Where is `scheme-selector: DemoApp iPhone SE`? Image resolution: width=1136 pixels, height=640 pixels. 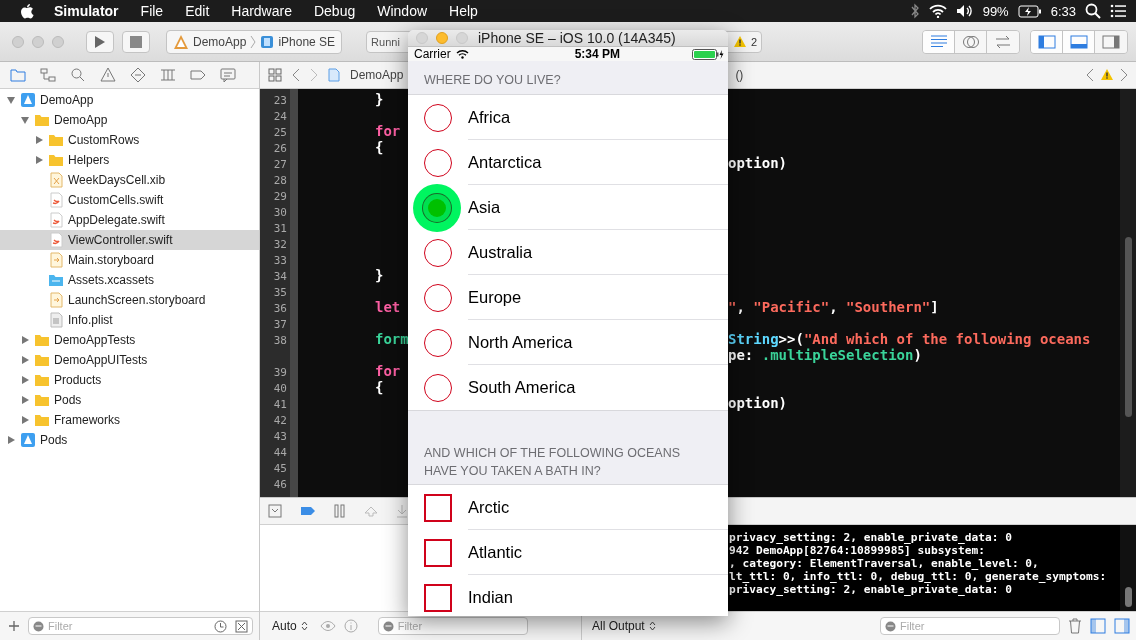
scheme-selector: DemoApp iPhone SE is located at coordinates (254, 41).